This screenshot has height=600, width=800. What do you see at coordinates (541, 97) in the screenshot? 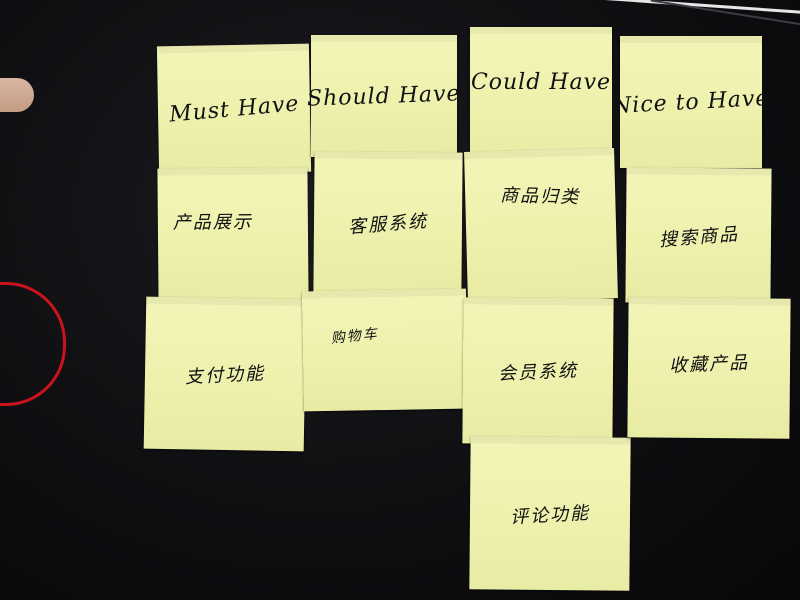
I see `note-could-have: Could Have` at bounding box center [541, 97].